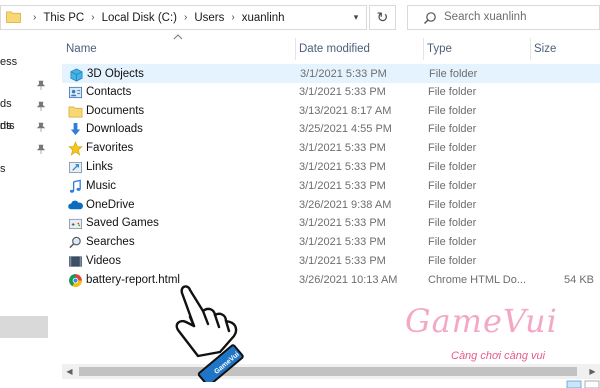  I want to click on nav-item-label: ds, so click(6, 104).